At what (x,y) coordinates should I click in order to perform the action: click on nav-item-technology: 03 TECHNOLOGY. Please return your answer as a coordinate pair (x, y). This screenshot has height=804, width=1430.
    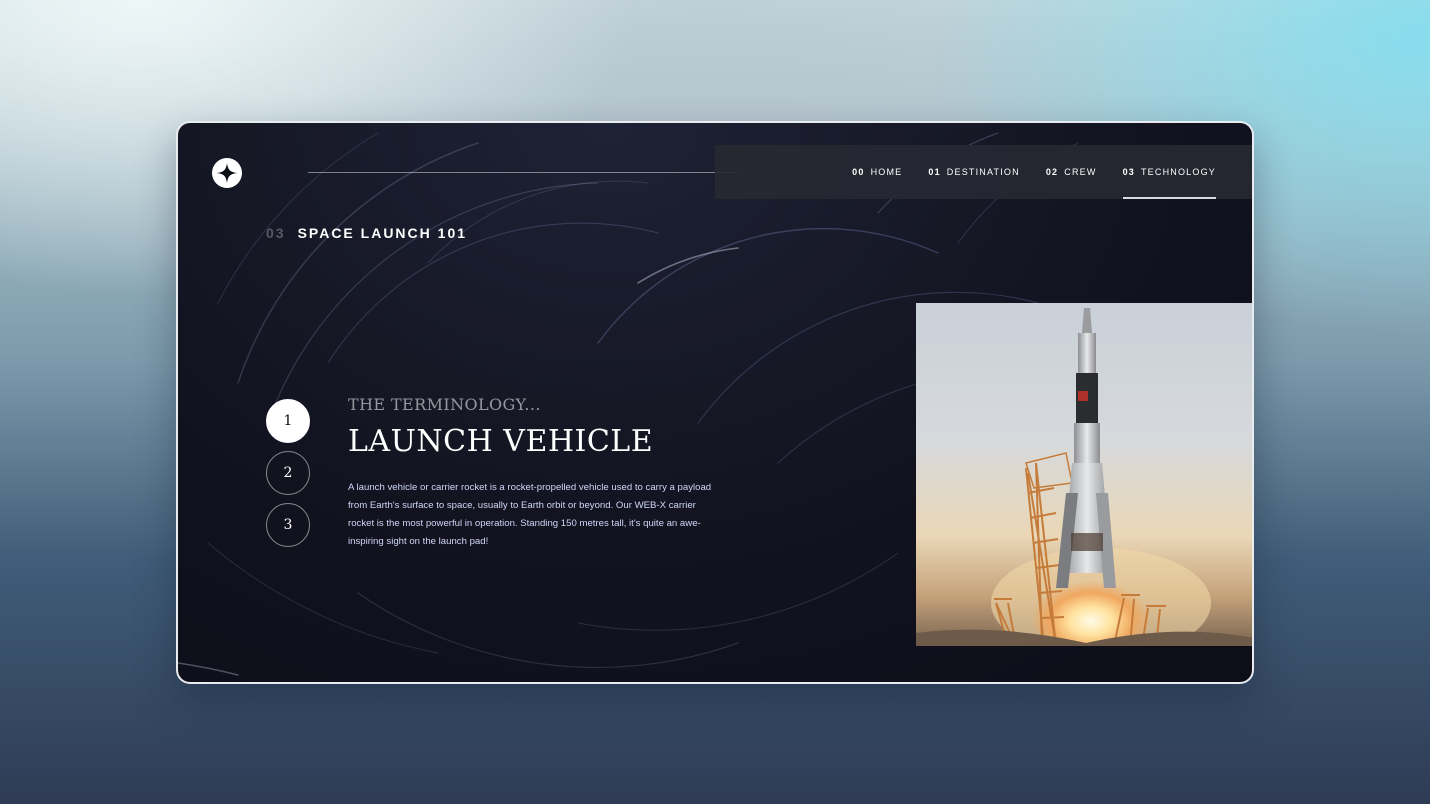
    Looking at the image, I should click on (1169, 172).